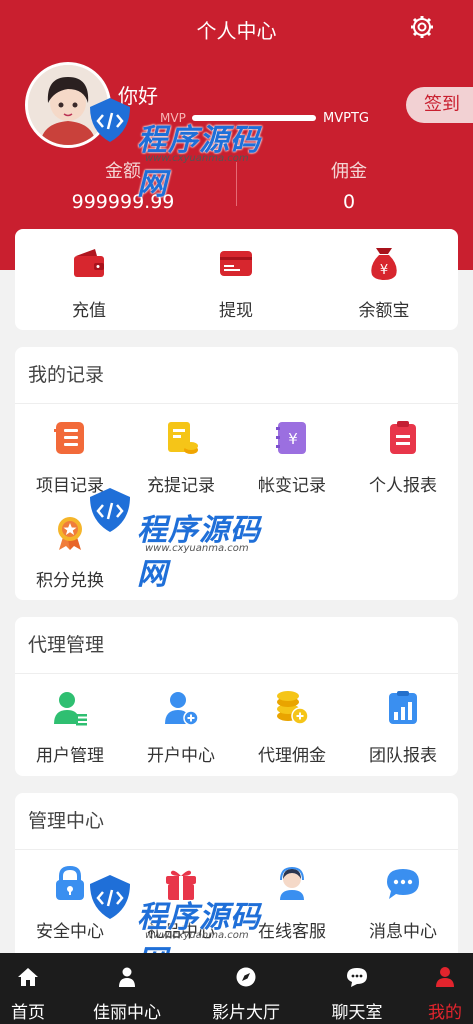  I want to click on compass-icon, so click(246, 977).